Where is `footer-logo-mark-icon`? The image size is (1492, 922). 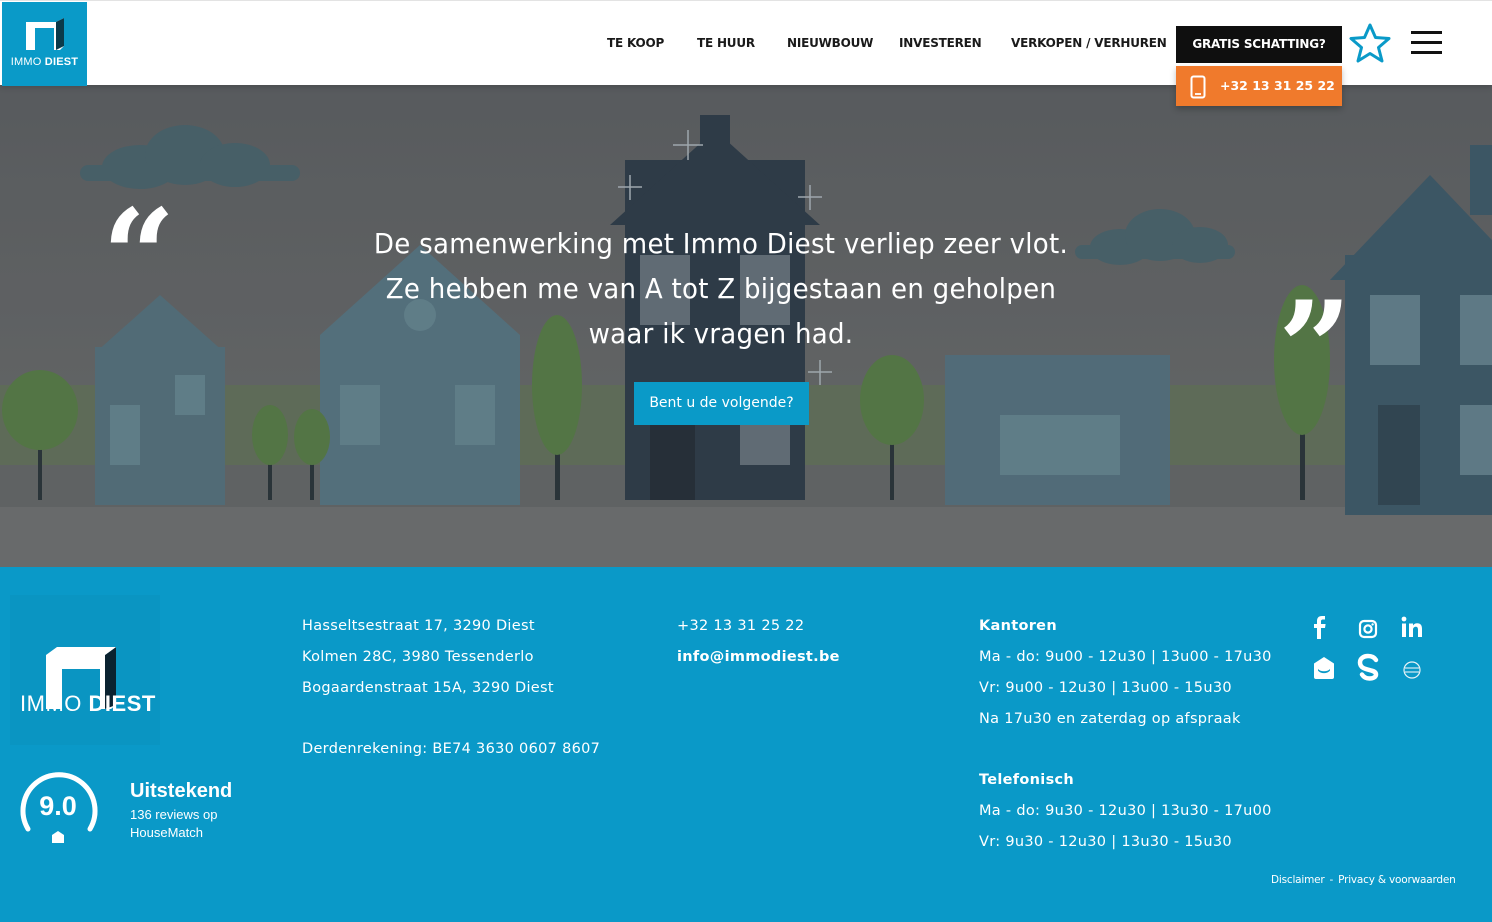
footer-logo-mark-icon is located at coordinates (85, 670).